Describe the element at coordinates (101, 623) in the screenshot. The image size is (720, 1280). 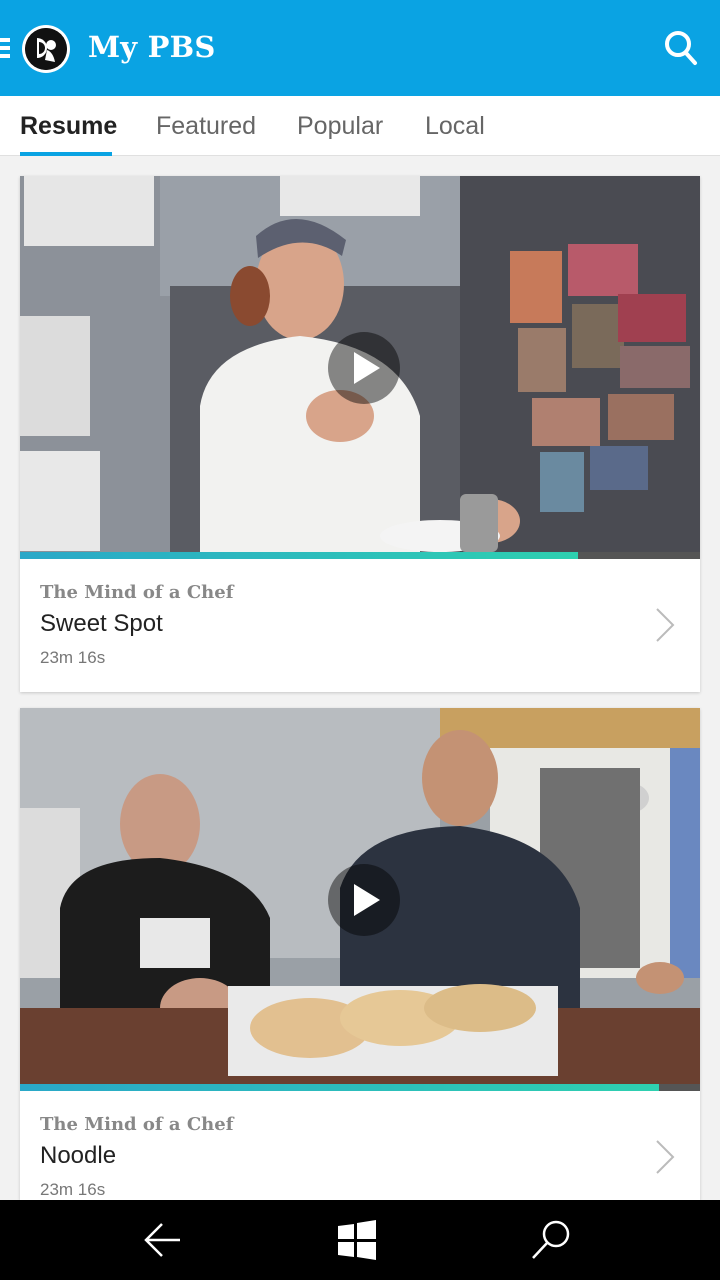
I see `episode-title: Sweet Spot` at that location.